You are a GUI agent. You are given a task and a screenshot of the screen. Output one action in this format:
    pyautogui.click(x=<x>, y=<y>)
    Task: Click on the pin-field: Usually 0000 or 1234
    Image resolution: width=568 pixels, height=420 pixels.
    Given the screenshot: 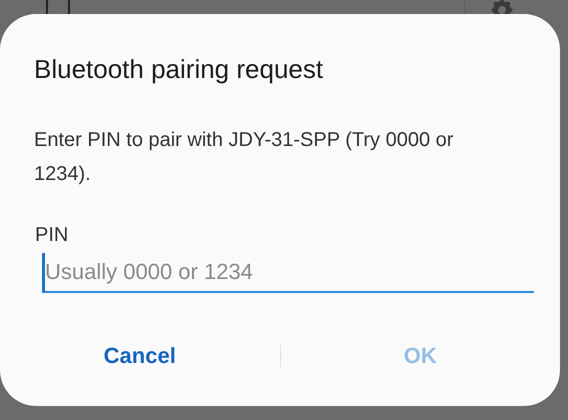 What is the action you would take?
    pyautogui.click(x=288, y=273)
    